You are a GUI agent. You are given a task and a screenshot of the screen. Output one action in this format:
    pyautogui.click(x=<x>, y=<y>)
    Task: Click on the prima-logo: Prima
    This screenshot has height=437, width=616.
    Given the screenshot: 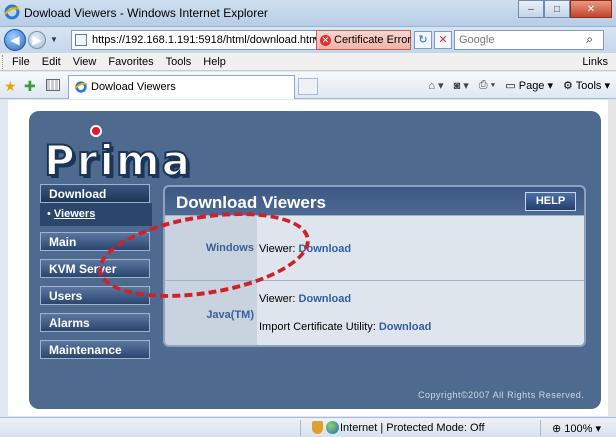 What is the action you would take?
    pyautogui.click(x=117, y=160)
    